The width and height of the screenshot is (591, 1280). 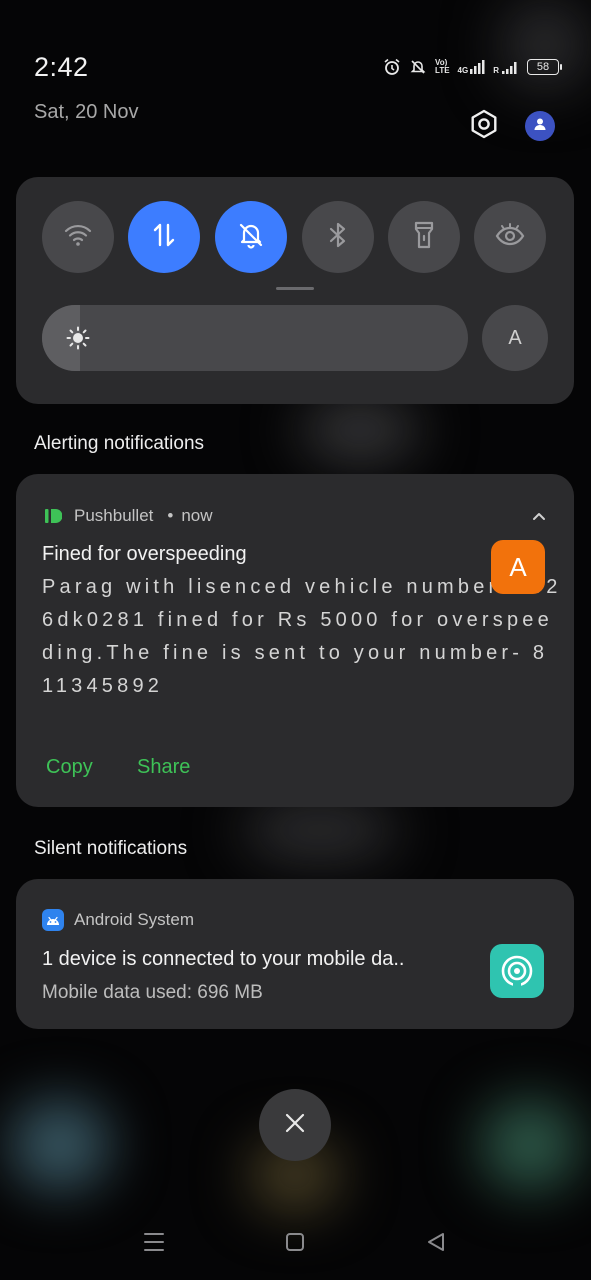 I want to click on panel-drag-handle, so click(x=295, y=288).